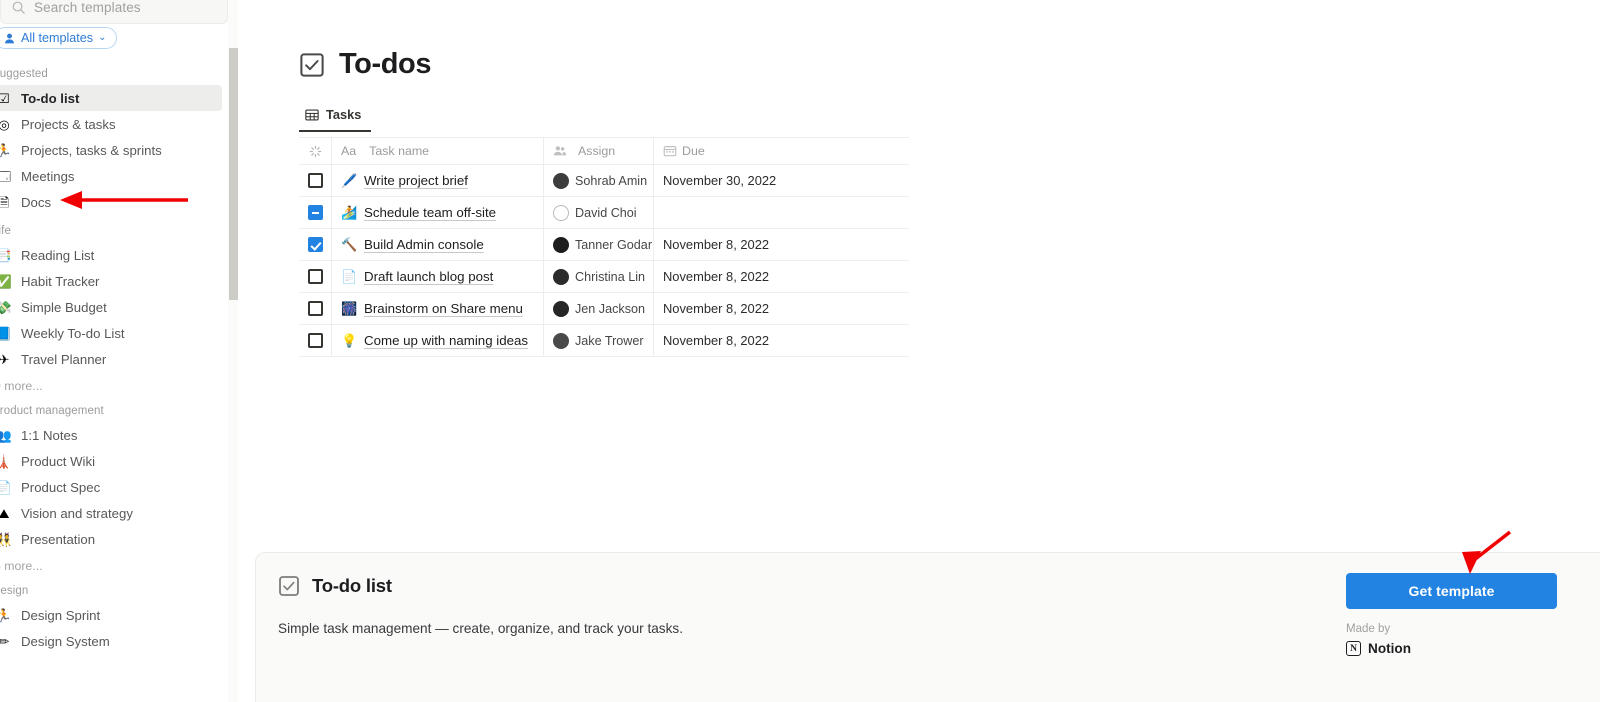 This screenshot has width=1600, height=702. Describe the element at coordinates (58, 38) in the screenshot. I see `all-templates-filter: All templates ⌄` at that location.